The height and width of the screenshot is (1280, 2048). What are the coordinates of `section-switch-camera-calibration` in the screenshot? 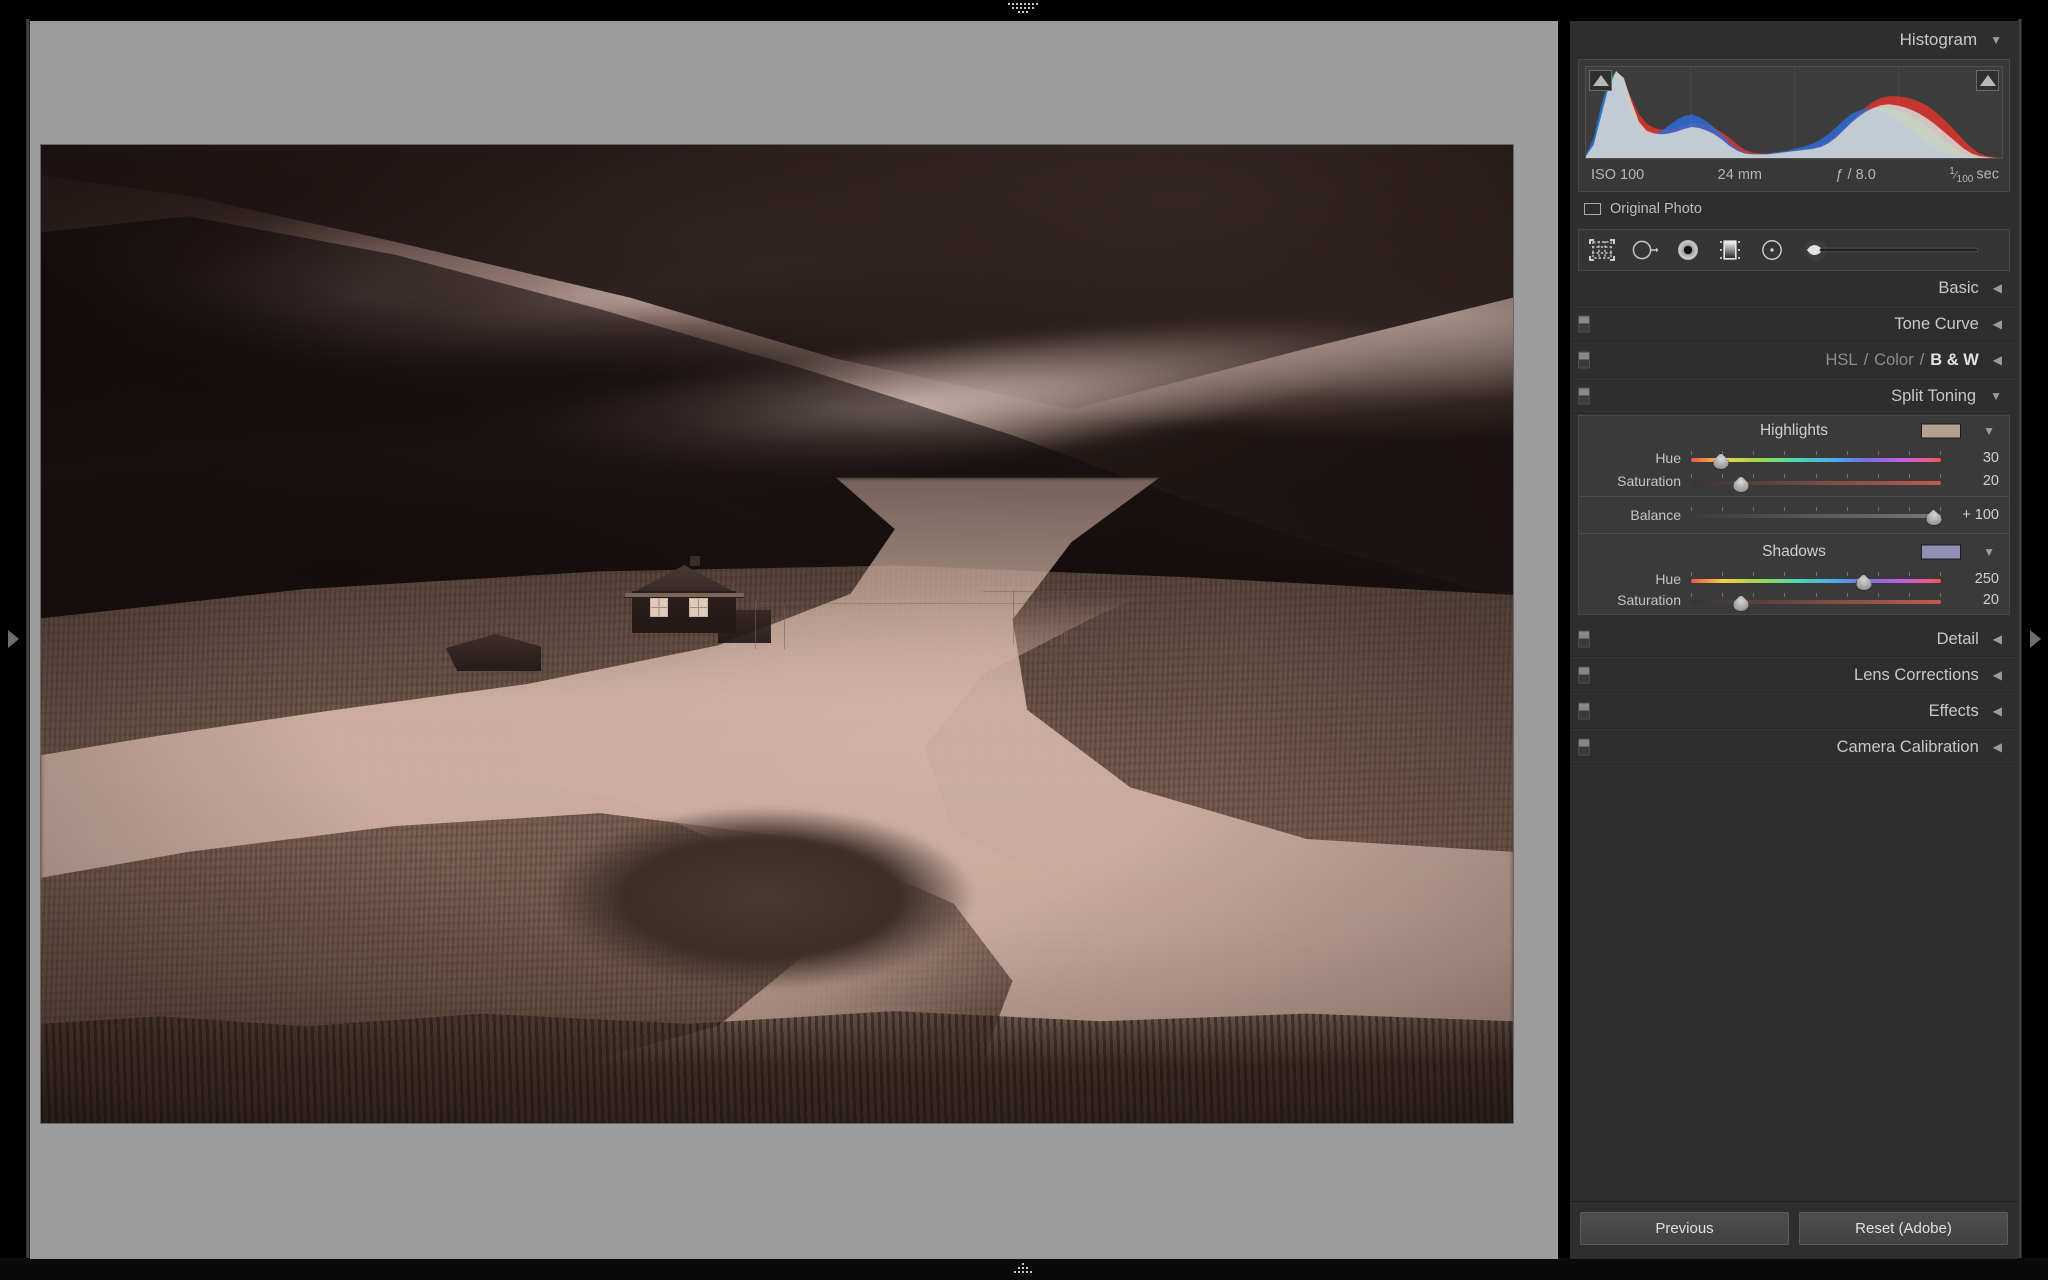 It's located at (1584, 747).